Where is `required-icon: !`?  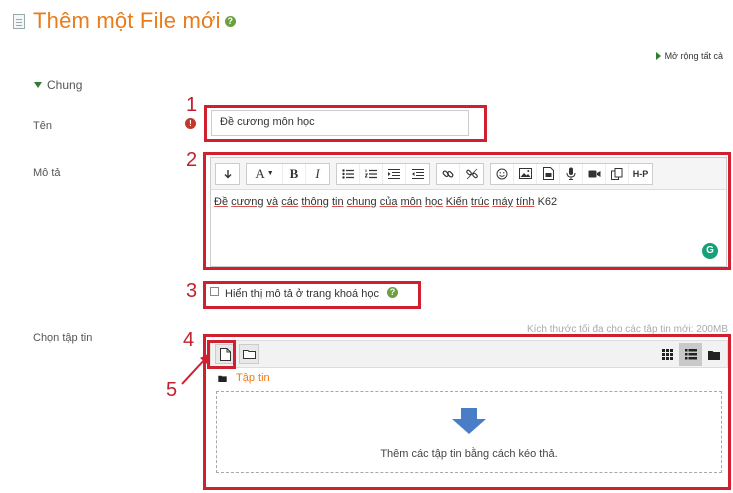 required-icon: ! is located at coordinates (190, 123).